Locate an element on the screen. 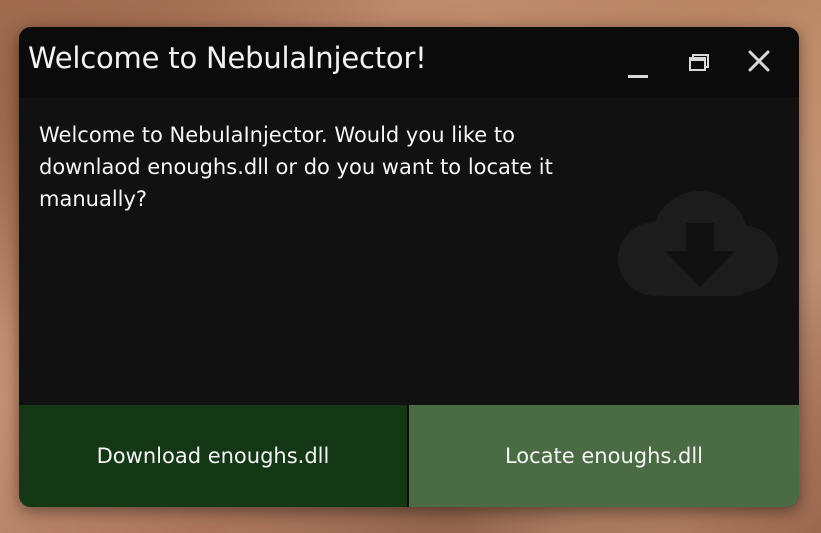 This screenshot has height=533, width=821. download-button: Download enoughs.dll is located at coordinates (213, 456).